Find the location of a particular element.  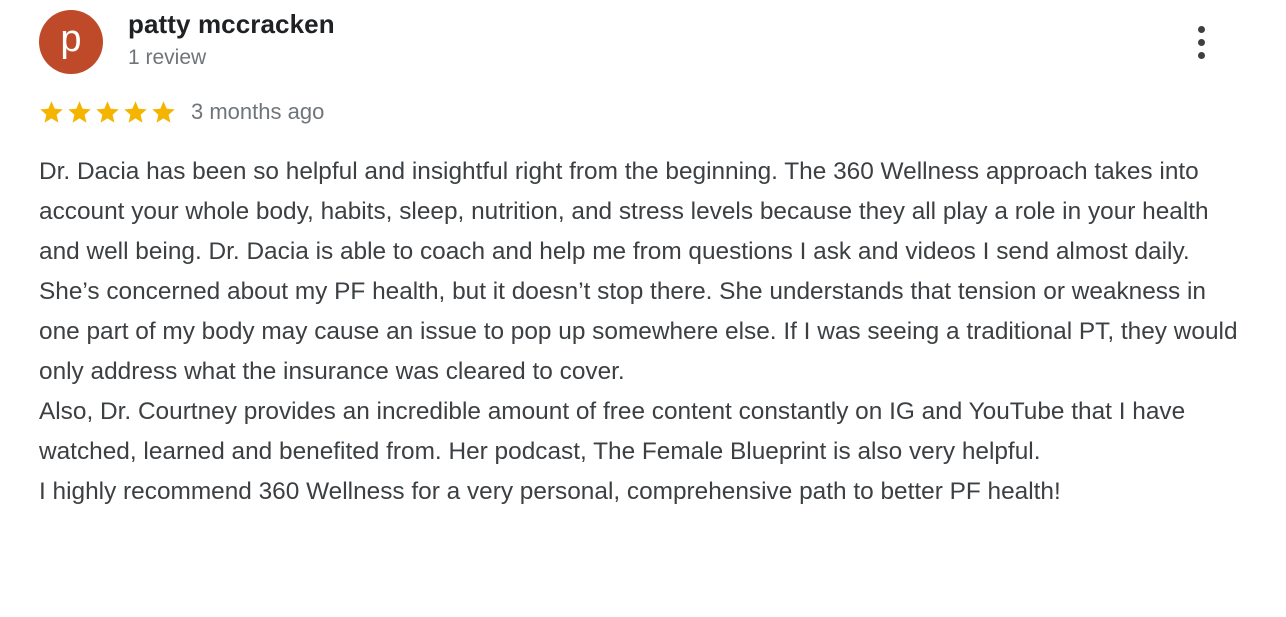

avatar: p is located at coordinates (71, 42).